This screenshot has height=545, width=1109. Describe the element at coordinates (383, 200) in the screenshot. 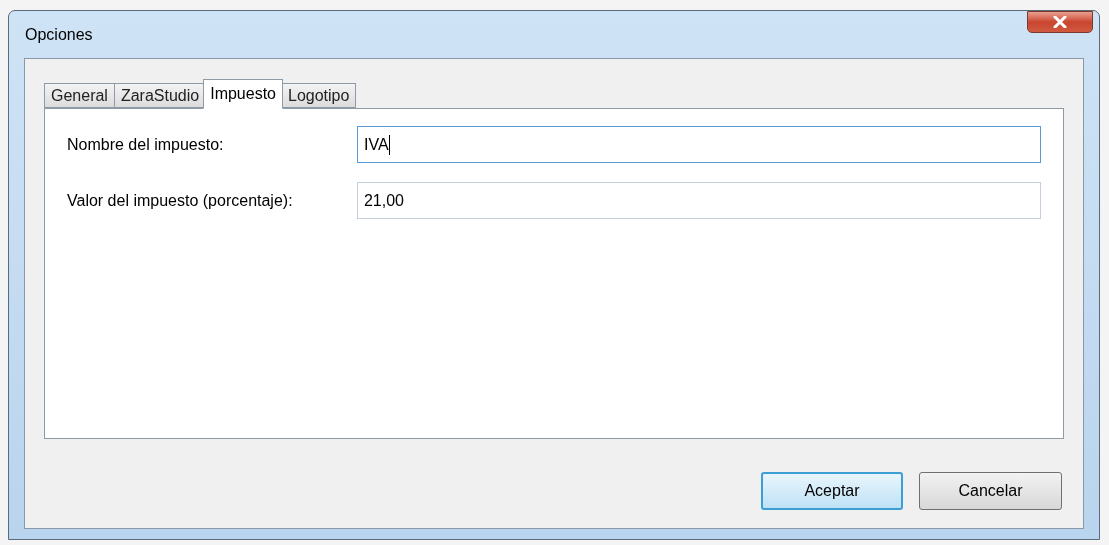

I see `field-value: 21,00` at that location.